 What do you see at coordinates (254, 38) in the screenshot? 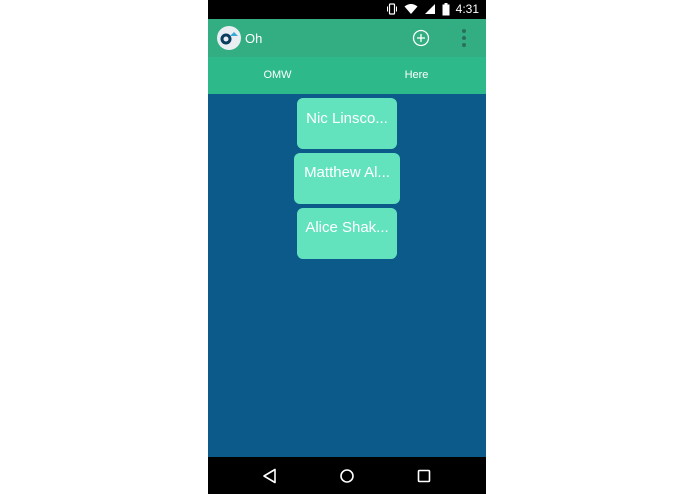
I see `app-title: Oh` at bounding box center [254, 38].